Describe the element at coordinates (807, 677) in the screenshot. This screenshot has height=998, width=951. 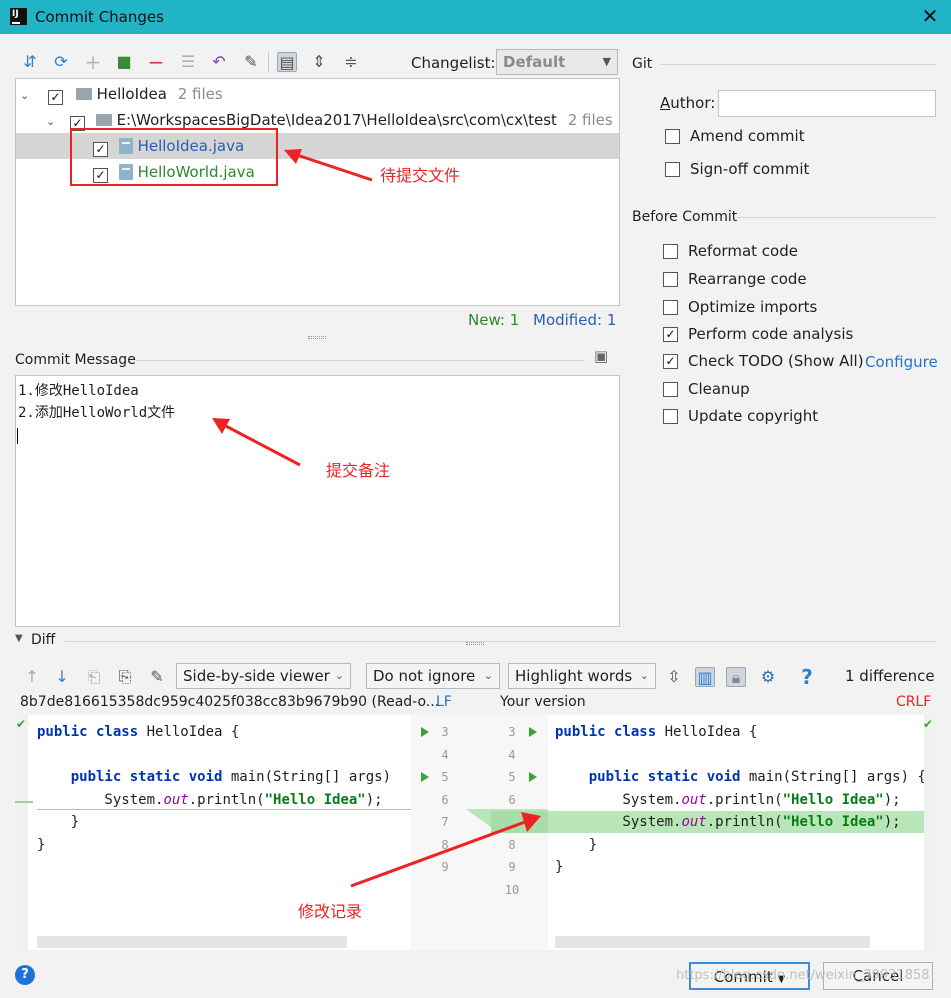
I see `help-icon: ?` at that location.